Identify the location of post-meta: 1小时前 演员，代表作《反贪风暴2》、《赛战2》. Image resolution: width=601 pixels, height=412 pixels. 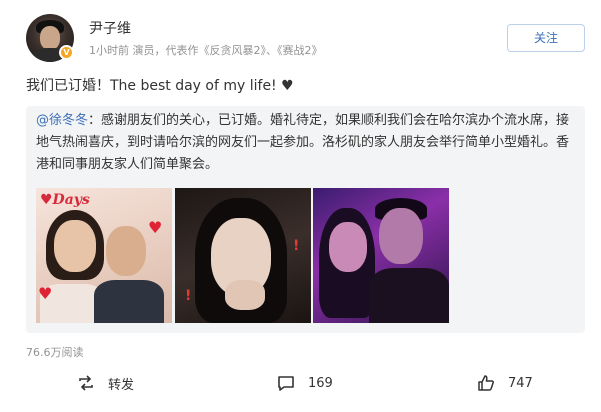
(206, 50).